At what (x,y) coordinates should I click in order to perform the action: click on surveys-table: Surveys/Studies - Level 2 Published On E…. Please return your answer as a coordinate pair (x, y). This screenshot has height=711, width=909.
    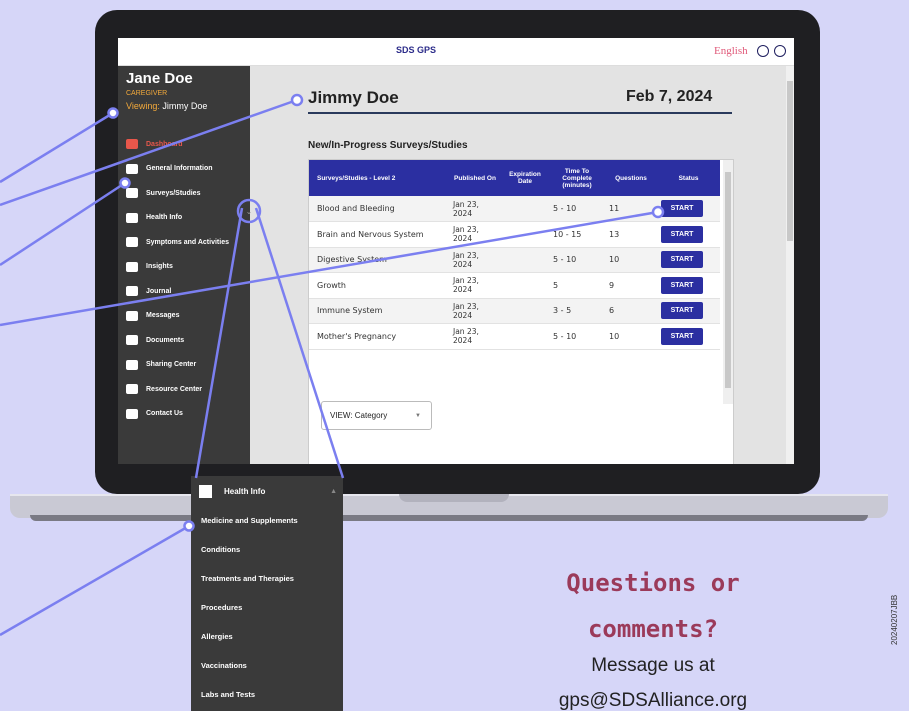
    Looking at the image, I should click on (514, 255).